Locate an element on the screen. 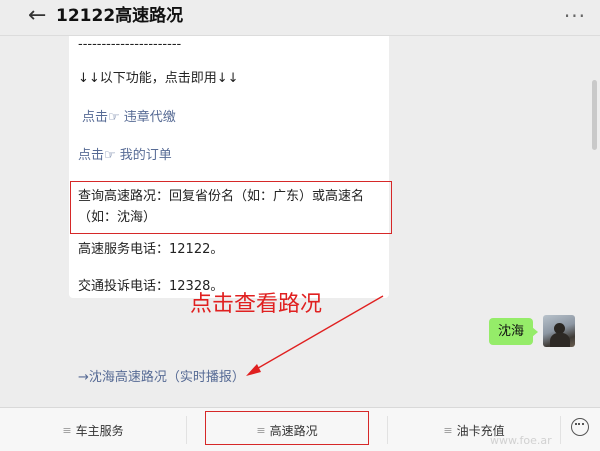 The height and width of the screenshot is (451, 600). my-orders-link: 点击☞ 我的订单 is located at coordinates (125, 156).